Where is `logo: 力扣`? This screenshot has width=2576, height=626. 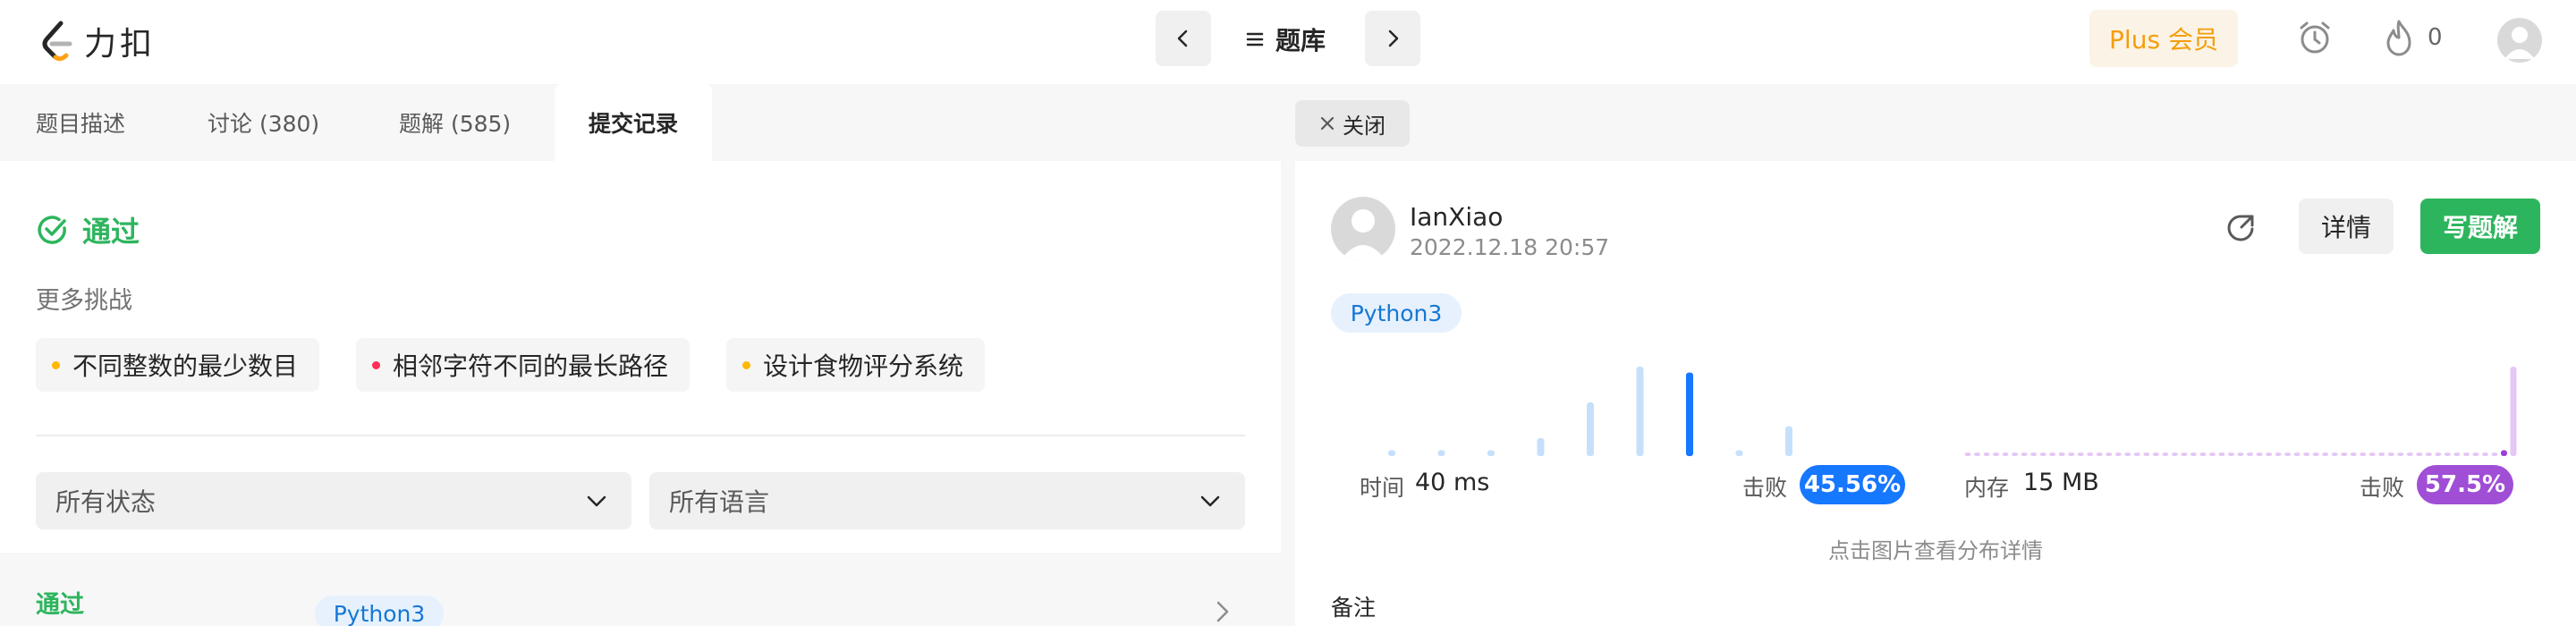
logo: 力扣 is located at coordinates (97, 41).